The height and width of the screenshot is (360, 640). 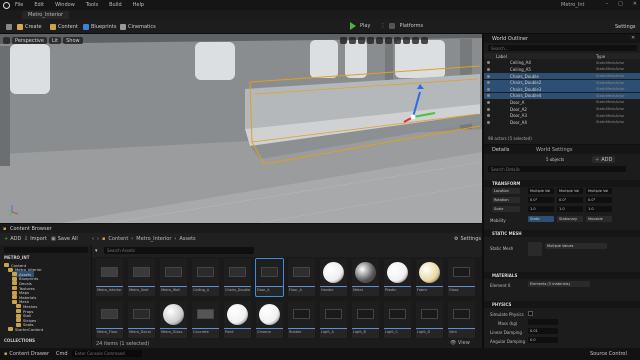 What do you see at coordinates (562, 76) in the screenshot?
I see `outliner-row: Chairs_Double StaticMeshActor` at bounding box center [562, 76].